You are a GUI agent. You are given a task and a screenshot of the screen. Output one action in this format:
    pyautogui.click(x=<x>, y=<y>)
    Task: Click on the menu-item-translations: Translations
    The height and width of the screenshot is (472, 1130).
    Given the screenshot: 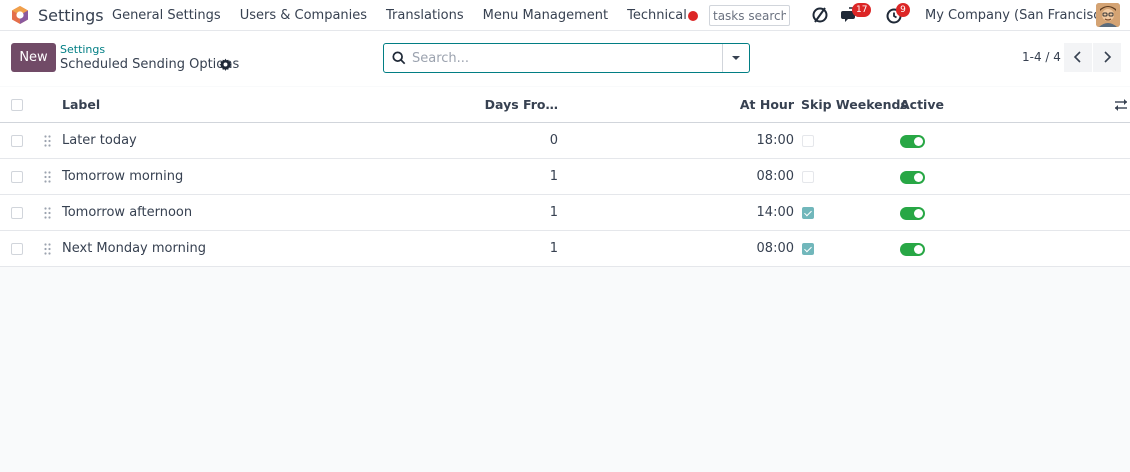 What is the action you would take?
    pyautogui.click(x=429, y=15)
    